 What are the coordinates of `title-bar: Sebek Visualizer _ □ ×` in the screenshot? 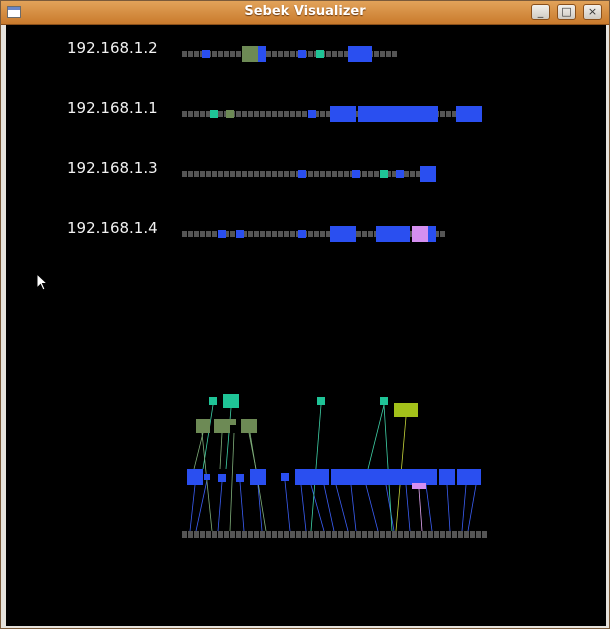 It's located at (305, 13).